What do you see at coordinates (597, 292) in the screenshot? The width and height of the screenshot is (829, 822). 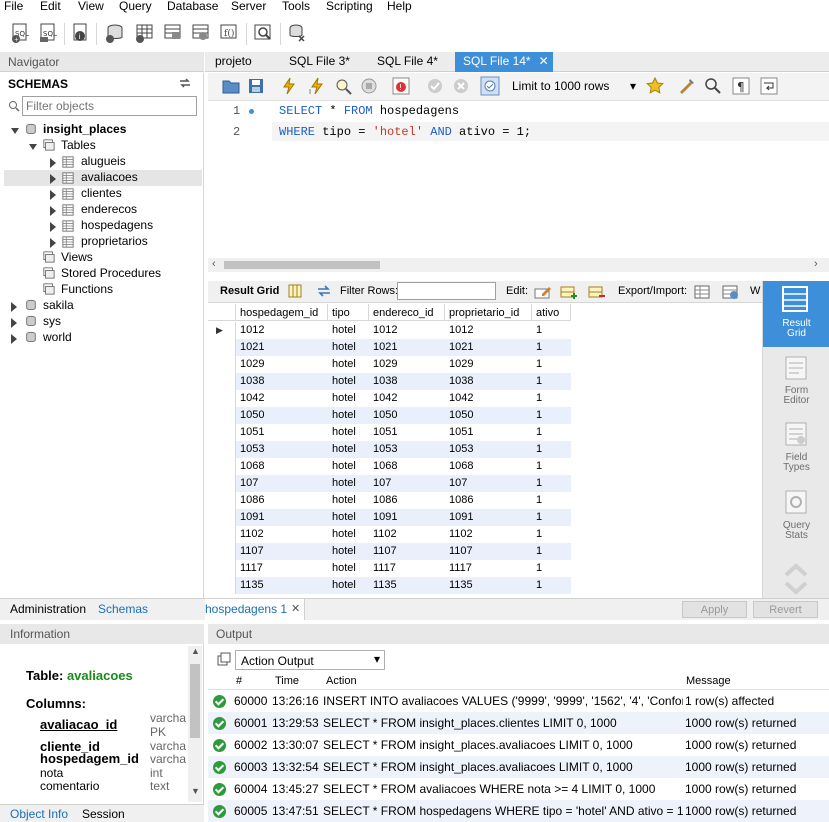 I see `delete-row-icon` at bounding box center [597, 292].